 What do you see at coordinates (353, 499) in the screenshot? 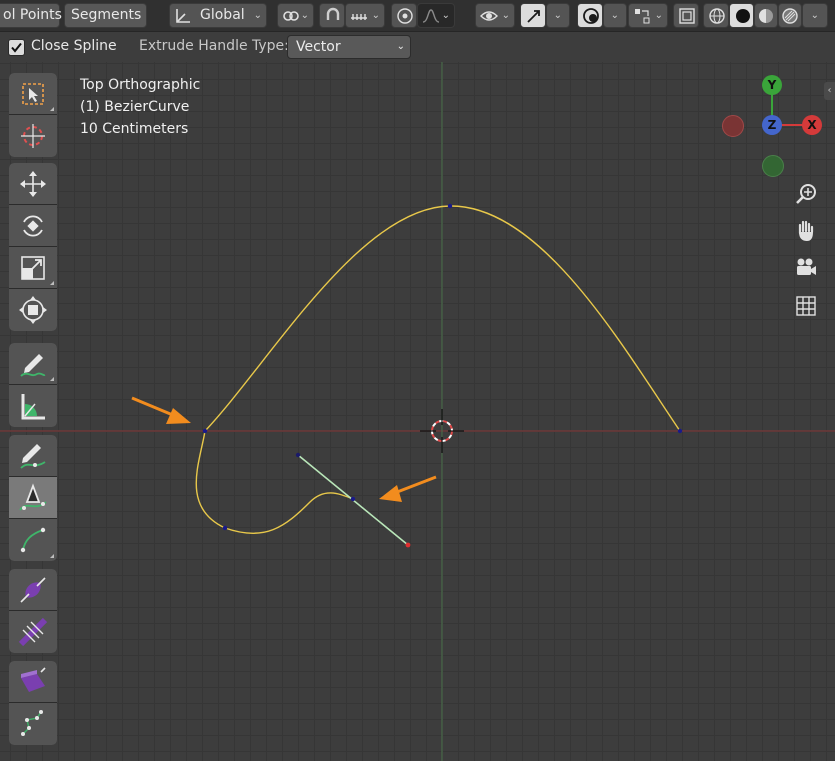
I see `control-point-selected` at bounding box center [353, 499].